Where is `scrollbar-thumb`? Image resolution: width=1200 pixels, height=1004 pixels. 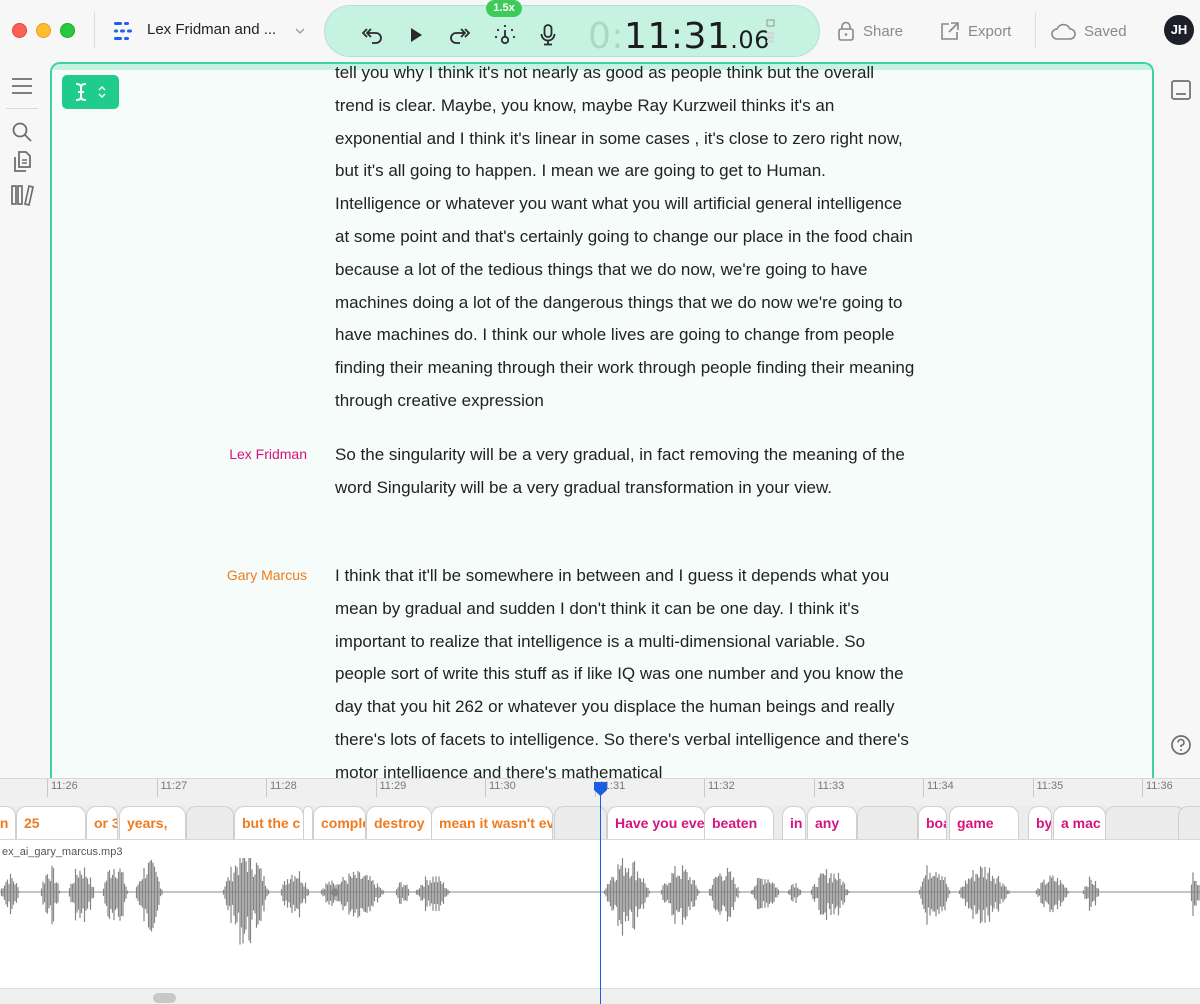
scrollbar-thumb is located at coordinates (164, 998).